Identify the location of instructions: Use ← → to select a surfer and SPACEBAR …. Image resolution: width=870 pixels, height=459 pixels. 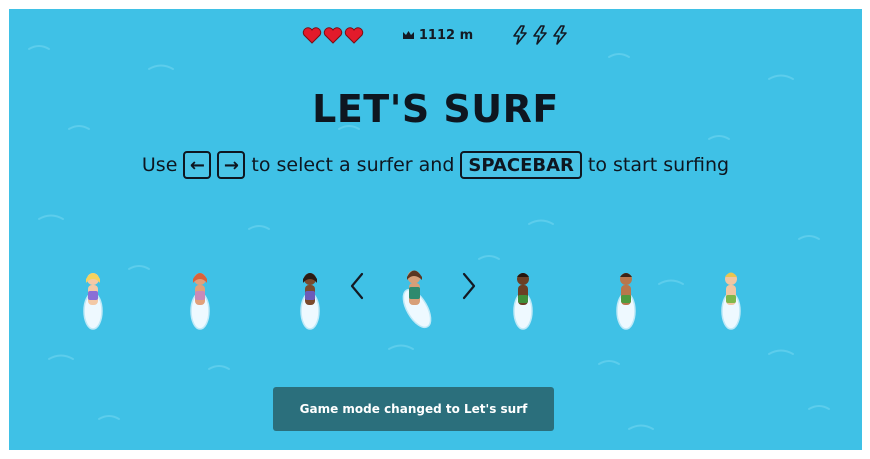
(435, 165).